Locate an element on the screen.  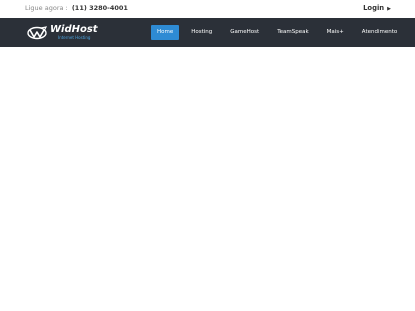
nav-item-home: Home is located at coordinates (165, 32).